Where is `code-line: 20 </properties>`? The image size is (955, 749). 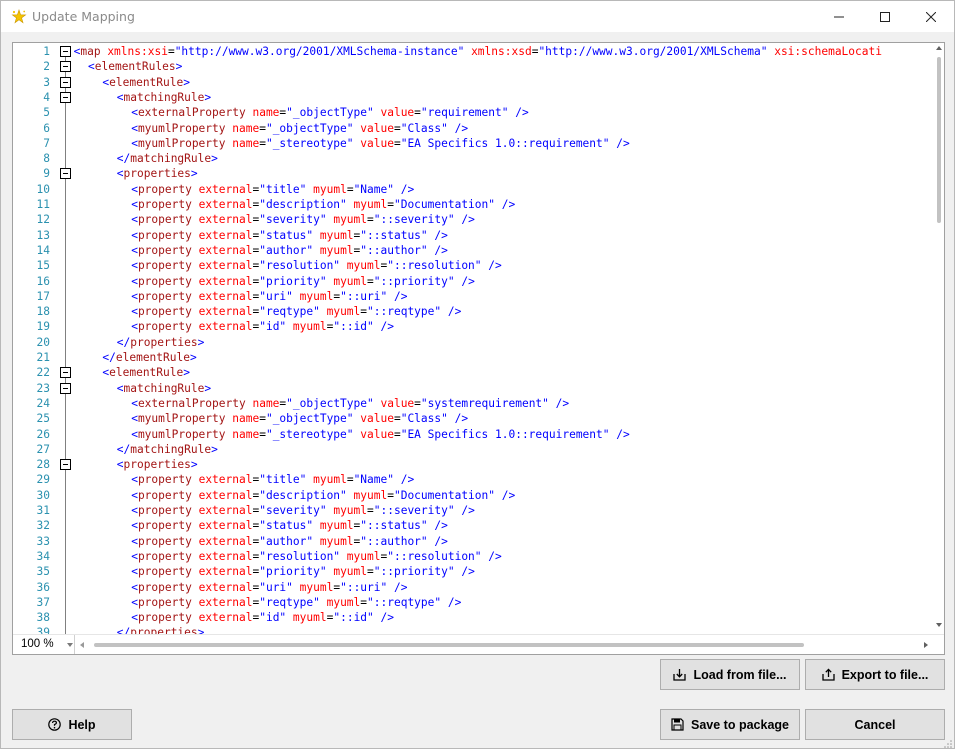
code-line: 20 </properties> is located at coordinates (473, 342).